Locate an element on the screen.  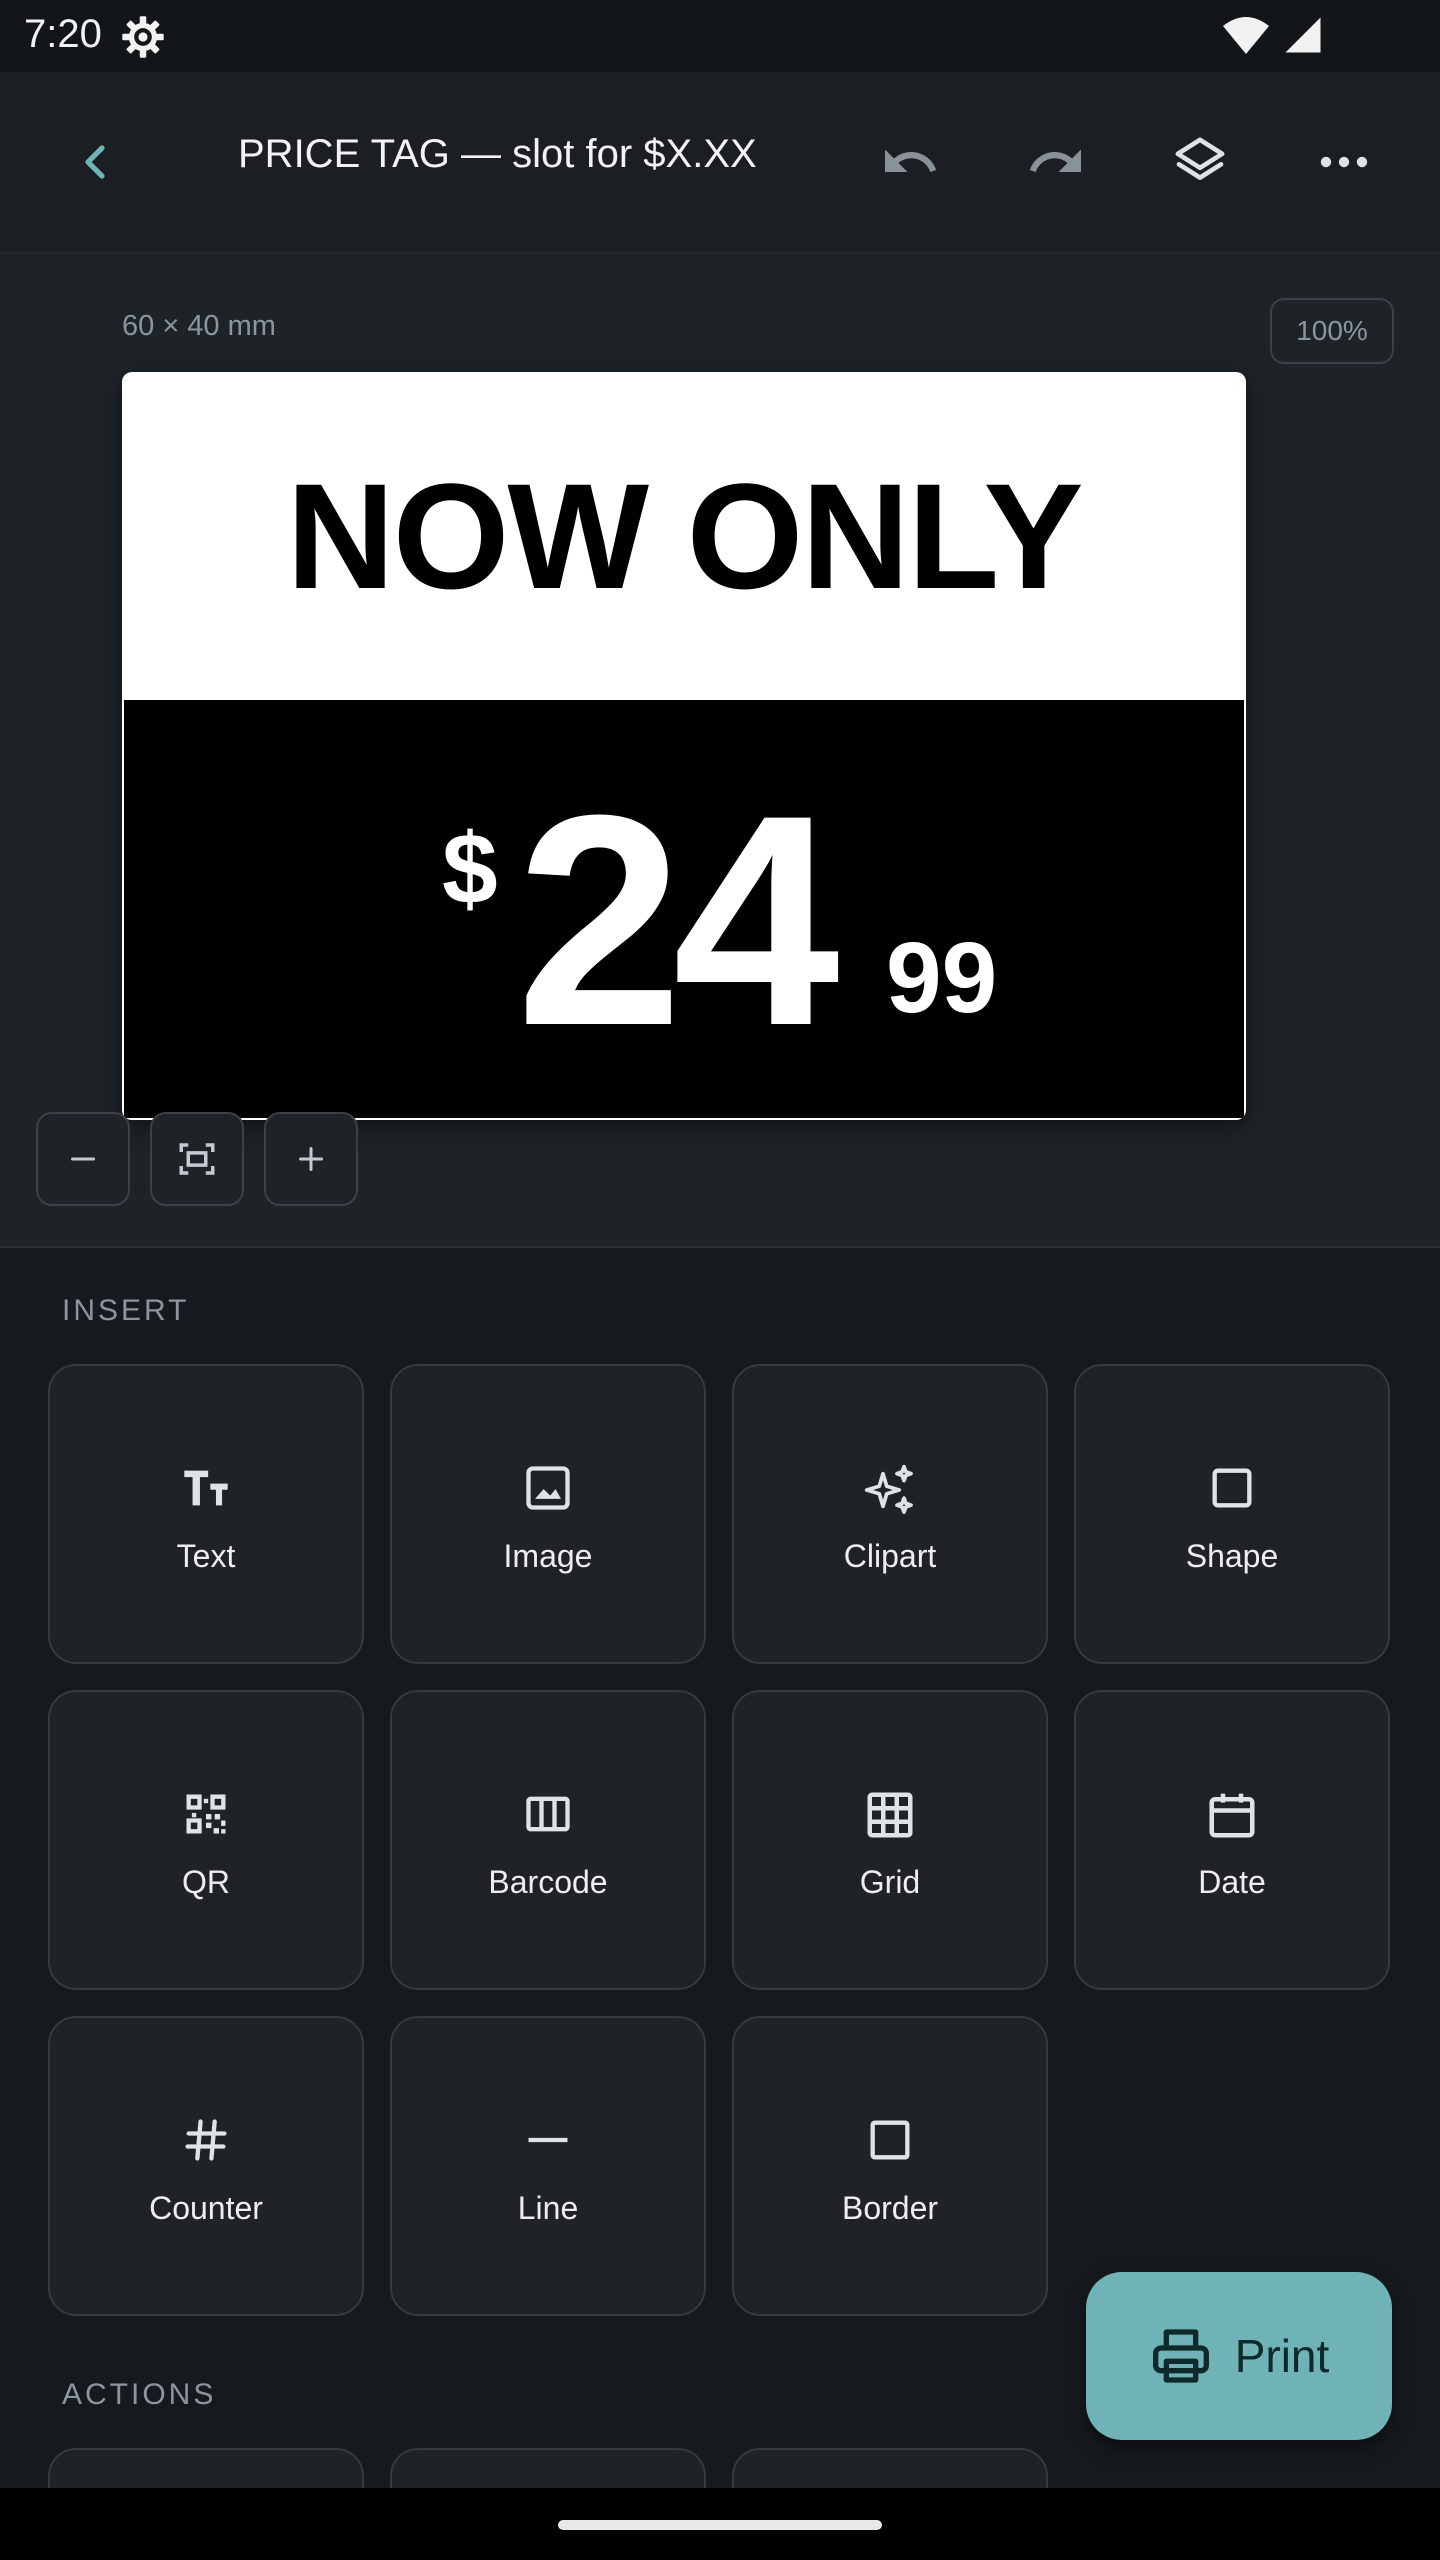
insert-qr-label: QR is located at coordinates (206, 1882).